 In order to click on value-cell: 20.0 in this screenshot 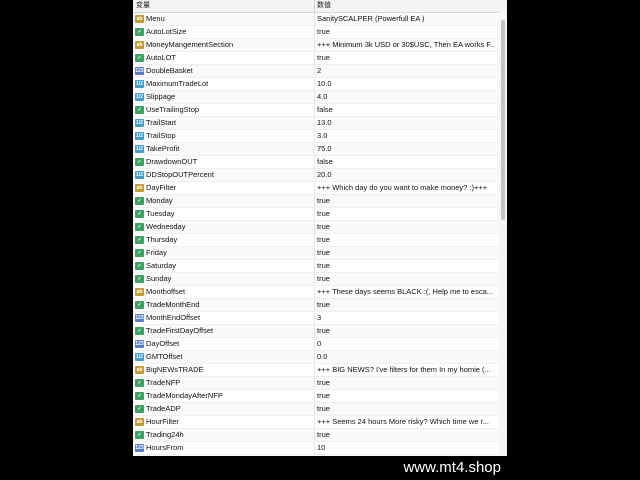, I will do `click(406, 175)`.